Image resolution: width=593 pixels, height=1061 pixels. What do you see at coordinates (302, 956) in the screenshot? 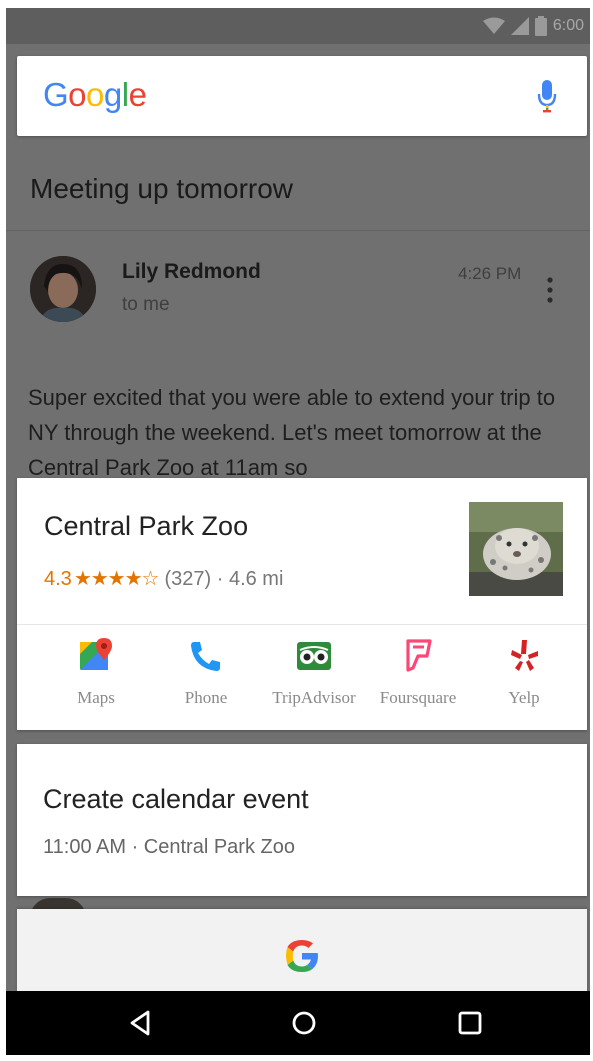
I see `google-g-icon` at bounding box center [302, 956].